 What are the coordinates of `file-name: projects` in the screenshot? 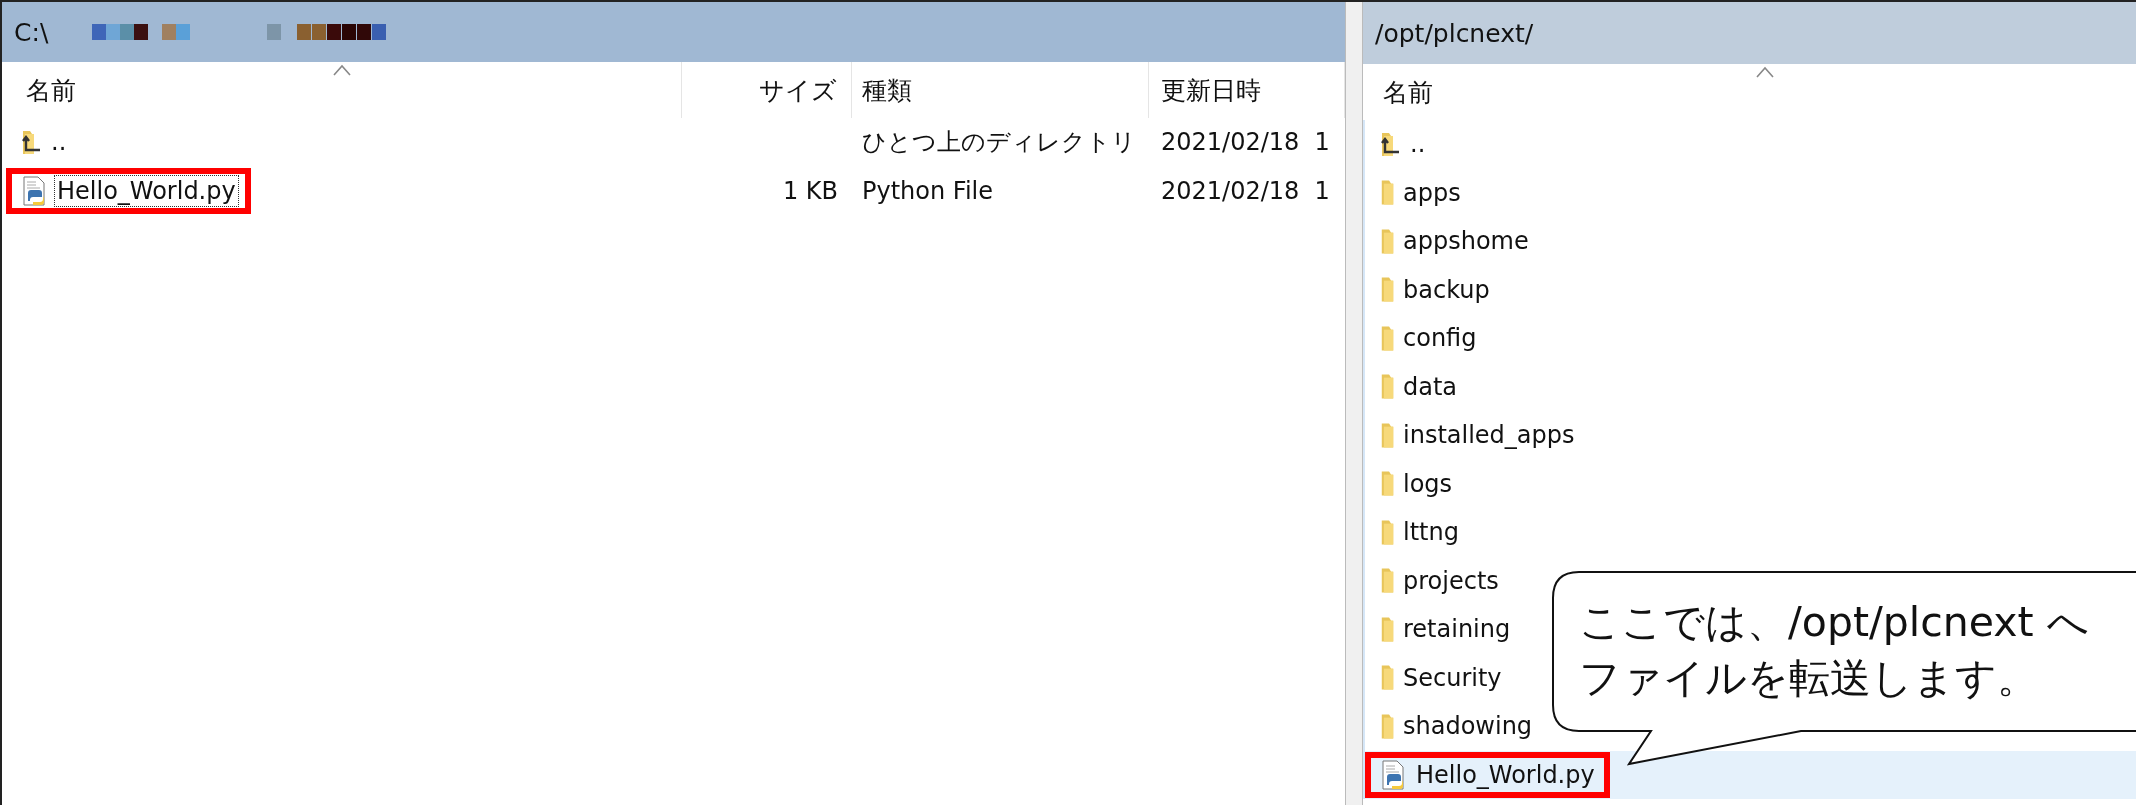 It's located at (1451, 580).